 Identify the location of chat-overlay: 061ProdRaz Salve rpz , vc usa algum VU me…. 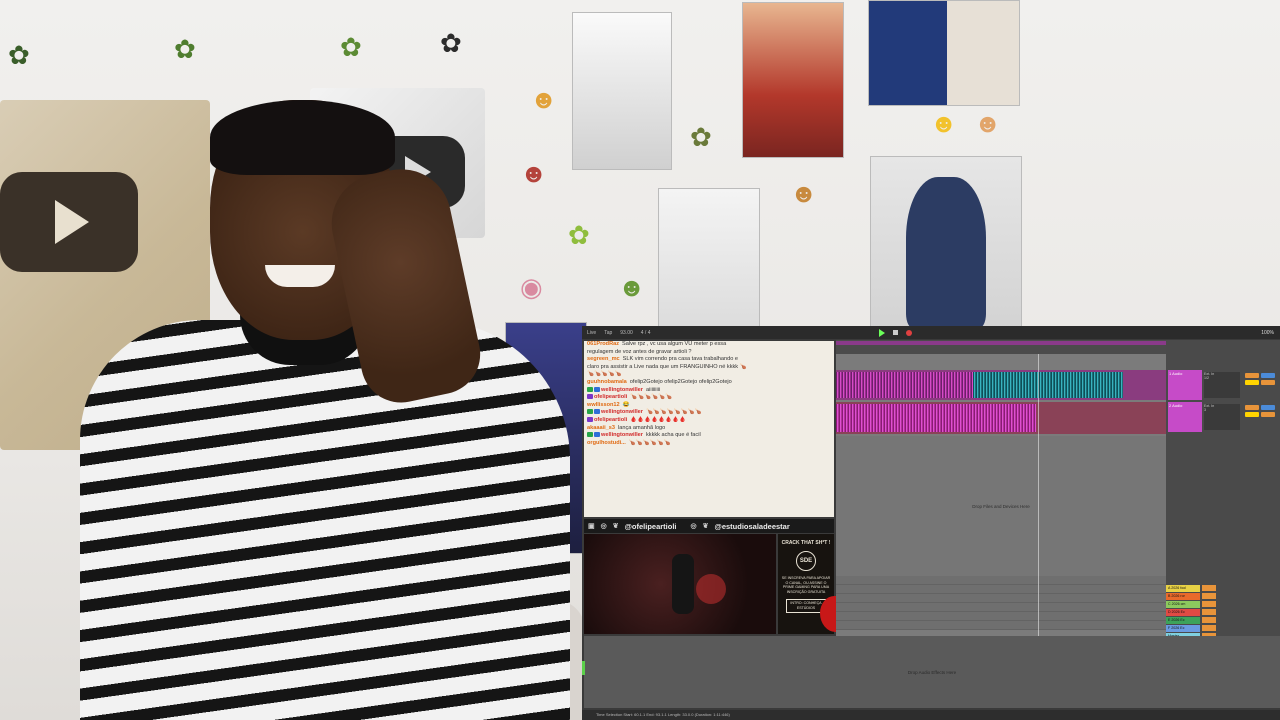
(709, 429).